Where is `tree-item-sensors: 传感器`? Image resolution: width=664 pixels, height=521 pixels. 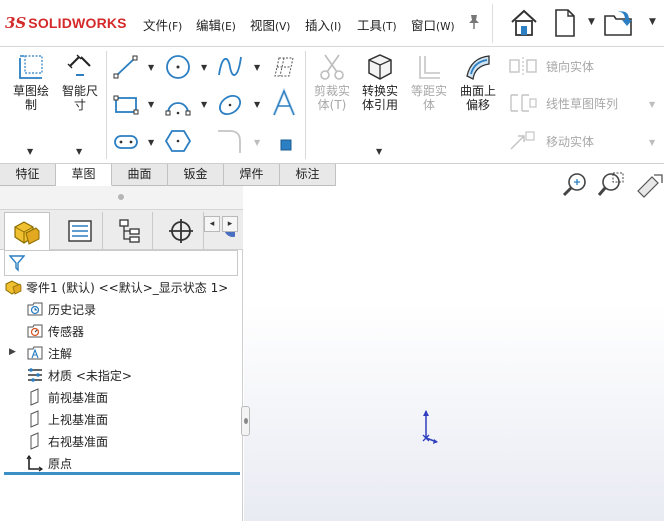 tree-item-sensors: 传感器 is located at coordinates (55, 331).